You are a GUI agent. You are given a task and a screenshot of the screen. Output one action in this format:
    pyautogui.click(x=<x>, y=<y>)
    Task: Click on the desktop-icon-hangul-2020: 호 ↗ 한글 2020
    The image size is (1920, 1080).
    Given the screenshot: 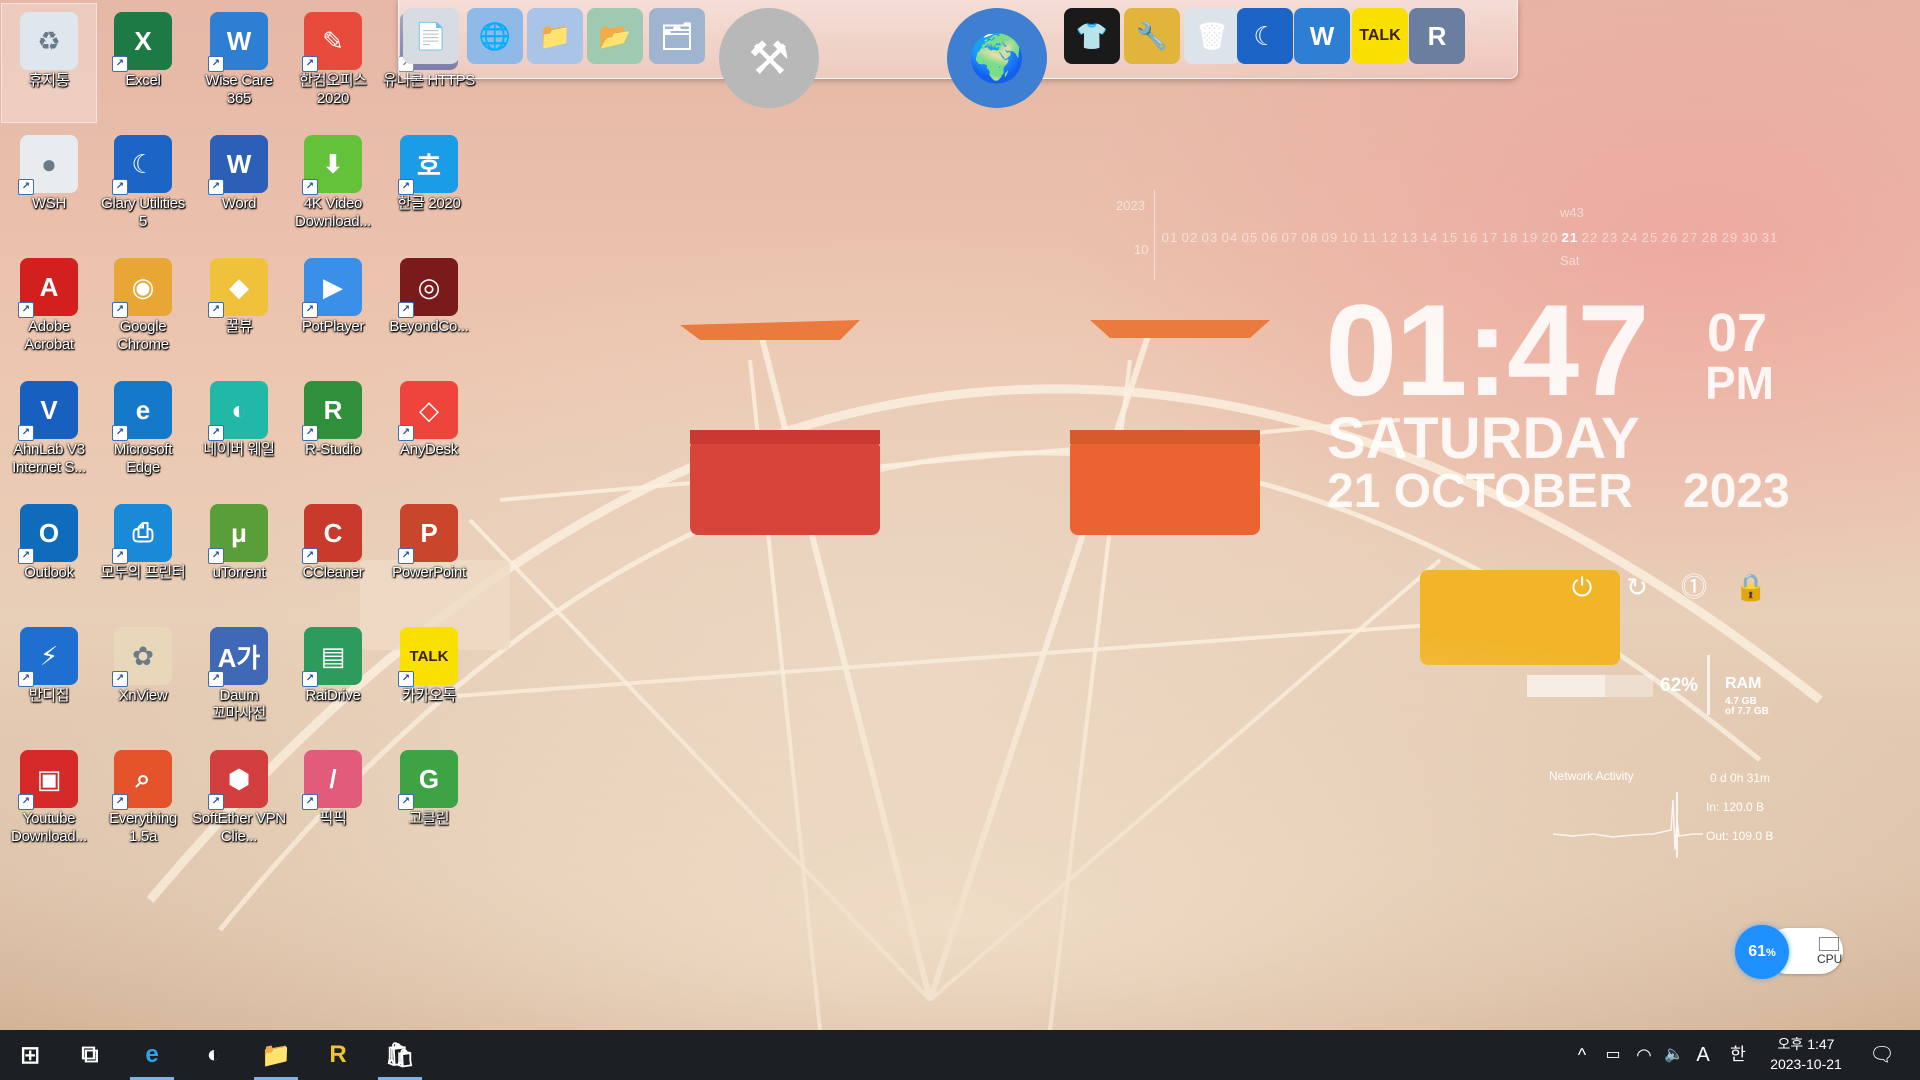 What is the action you would take?
    pyautogui.click(x=429, y=186)
    